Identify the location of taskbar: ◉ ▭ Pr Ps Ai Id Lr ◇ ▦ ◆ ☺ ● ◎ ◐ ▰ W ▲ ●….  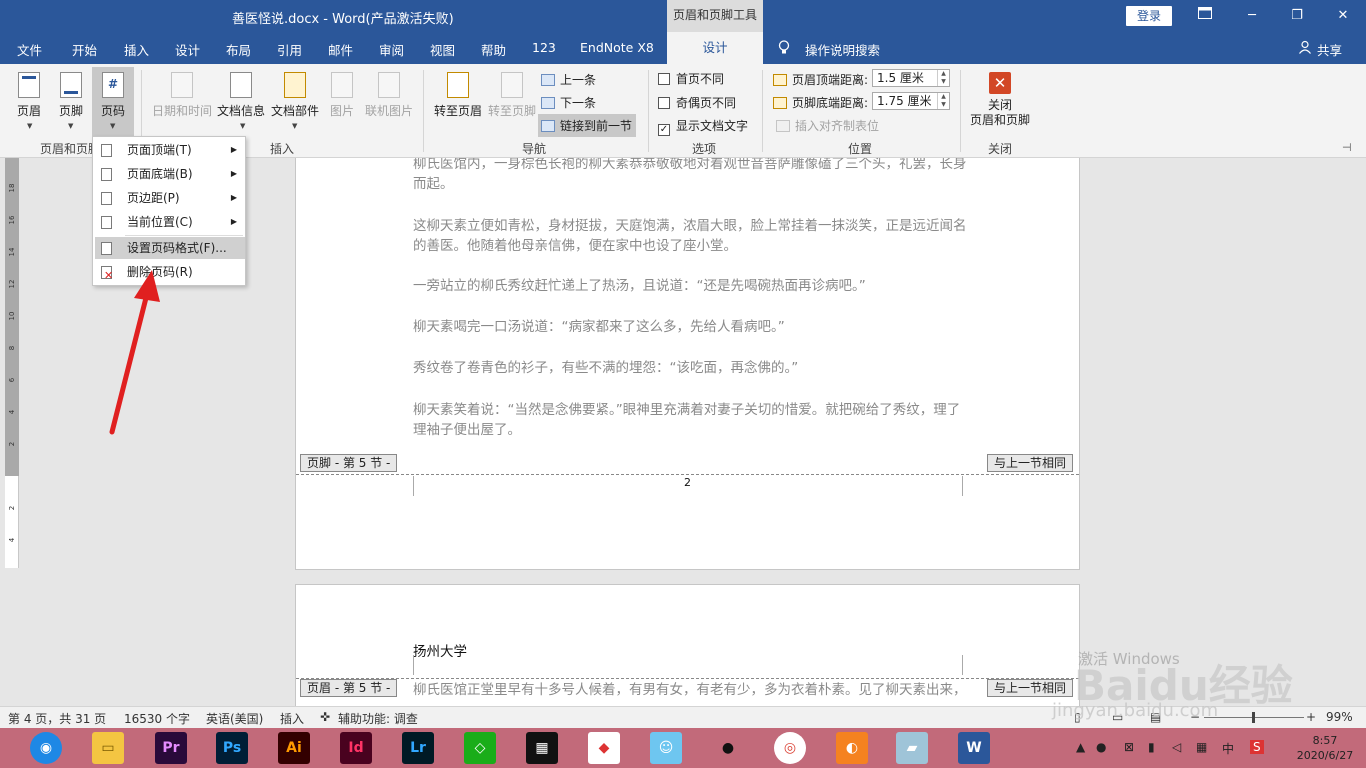
(683, 748).